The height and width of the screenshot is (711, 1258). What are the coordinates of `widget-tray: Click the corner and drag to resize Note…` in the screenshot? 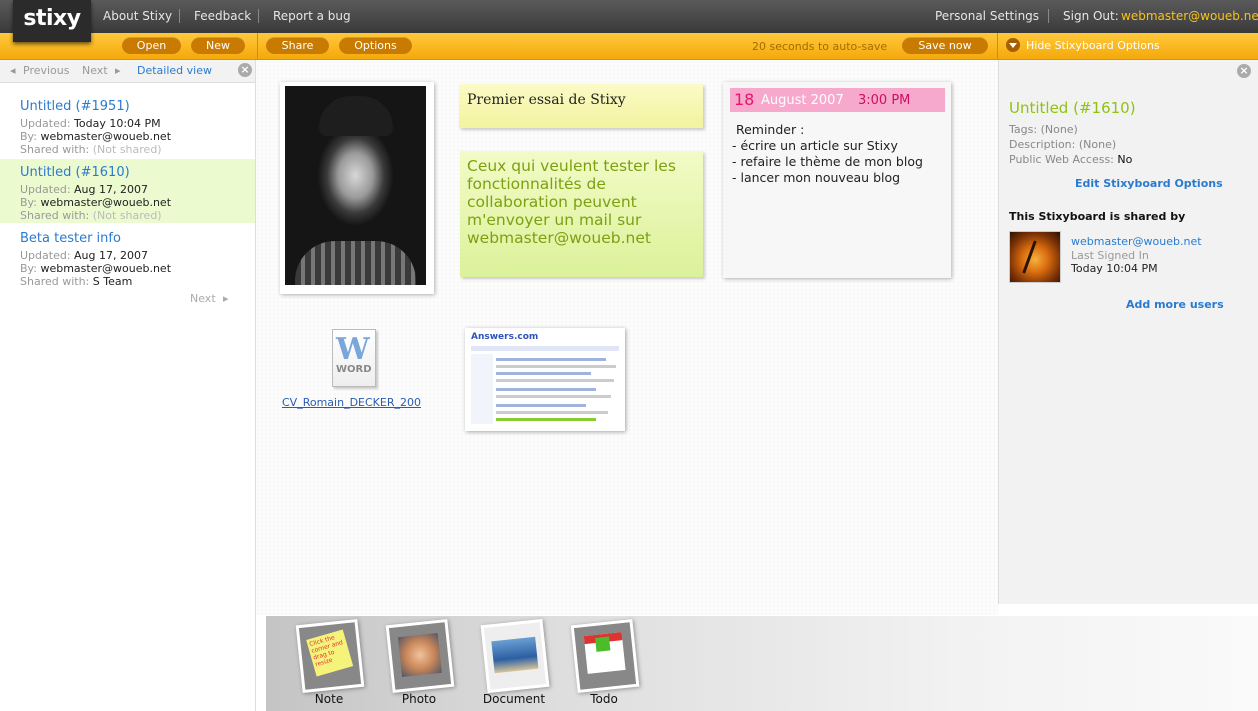 It's located at (762, 663).